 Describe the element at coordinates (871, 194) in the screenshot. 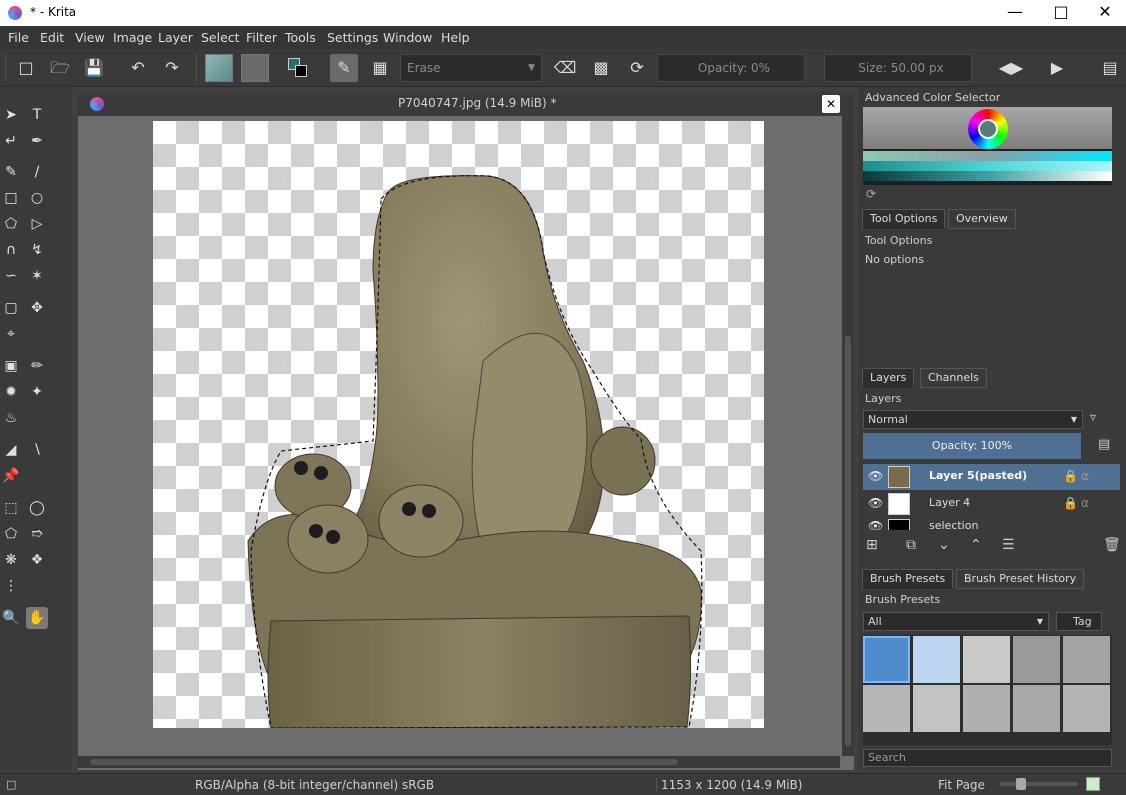

I see `color-refresh-icon: ⟳` at that location.